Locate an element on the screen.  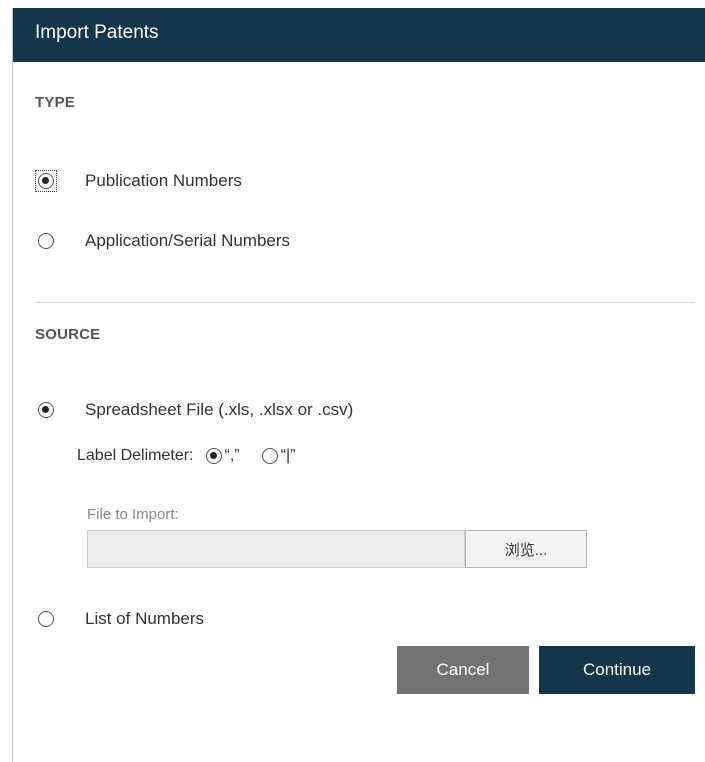
spreadsheet-file-label: Spreadsheet File (.xls, .xlsx or .csv) is located at coordinates (219, 409).